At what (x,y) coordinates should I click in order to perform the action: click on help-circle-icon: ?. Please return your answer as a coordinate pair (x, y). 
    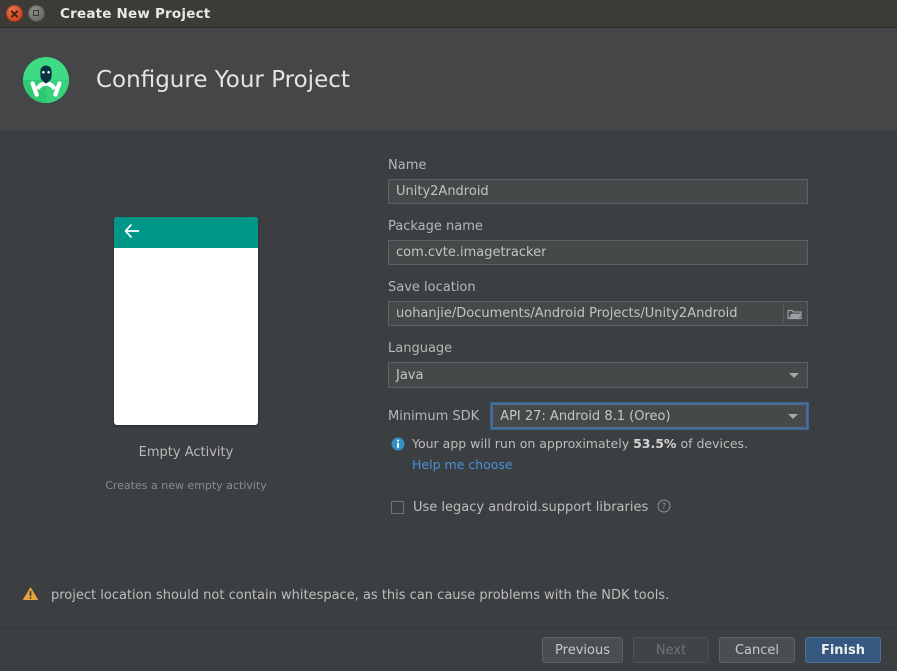
    Looking at the image, I should click on (664, 507).